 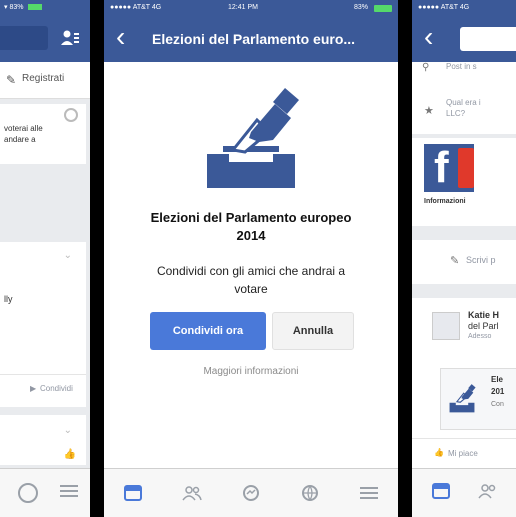 What do you see at coordinates (445, 201) in the screenshot?
I see `info-tab: Informazioni` at bounding box center [445, 201].